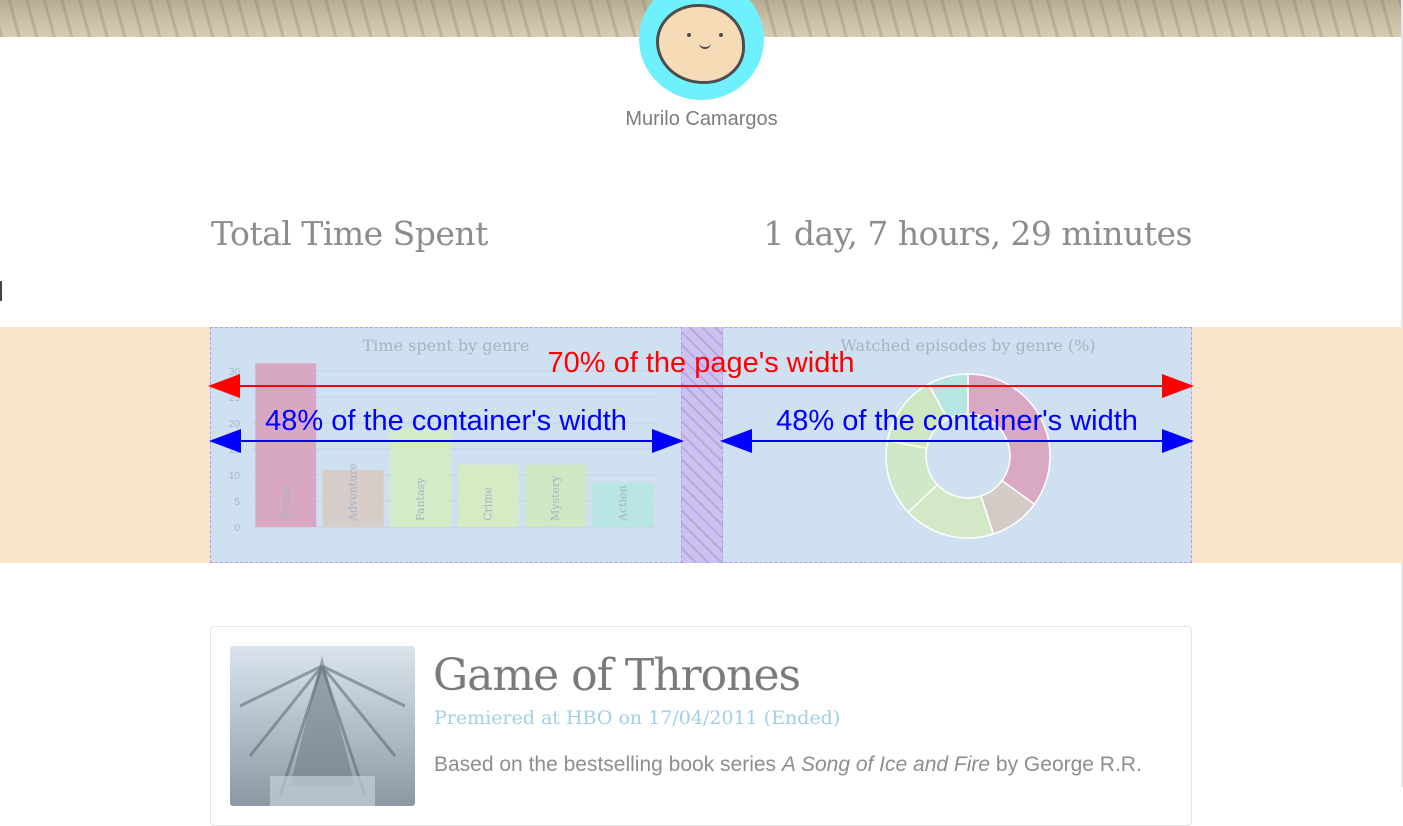 The height and width of the screenshot is (826, 1403). What do you see at coordinates (349, 233) in the screenshot?
I see `total-time-label: Total Time Spent` at bounding box center [349, 233].